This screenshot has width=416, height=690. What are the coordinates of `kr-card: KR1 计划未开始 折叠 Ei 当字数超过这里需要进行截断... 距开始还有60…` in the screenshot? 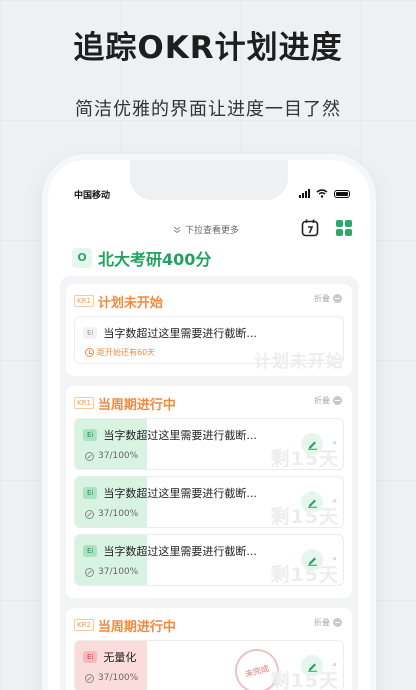 It's located at (209, 330).